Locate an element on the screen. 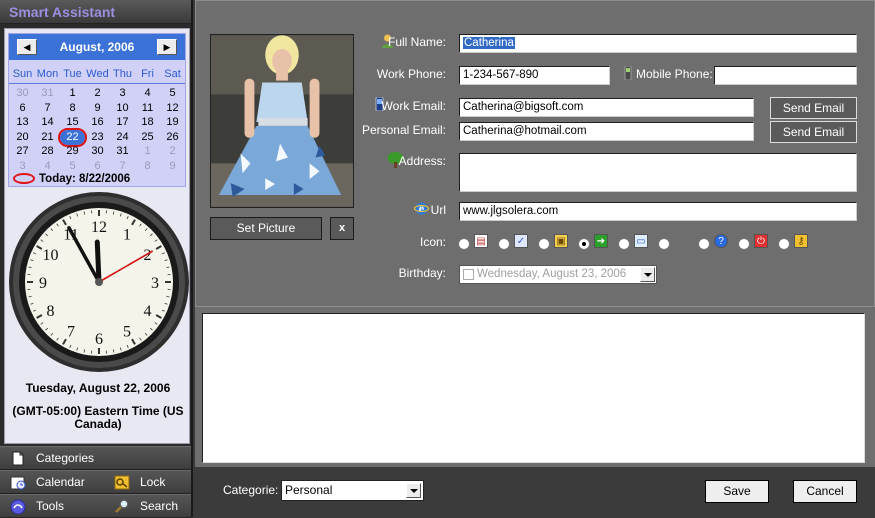 The width and height of the screenshot is (875, 518). date-long: Tuesday, August 22, 2006 is located at coordinates (98, 388).